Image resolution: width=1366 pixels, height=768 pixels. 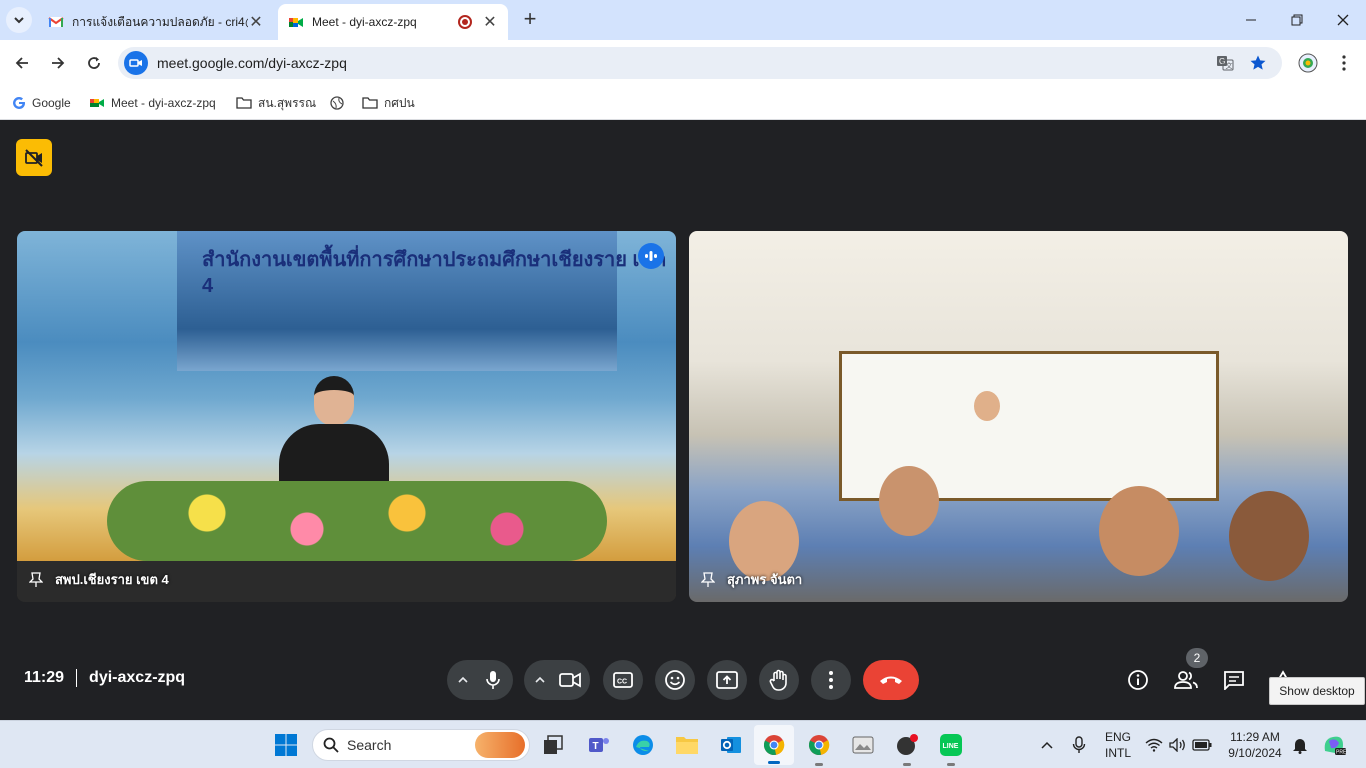 I want to click on microphone-icon, so click(x=1079, y=744).